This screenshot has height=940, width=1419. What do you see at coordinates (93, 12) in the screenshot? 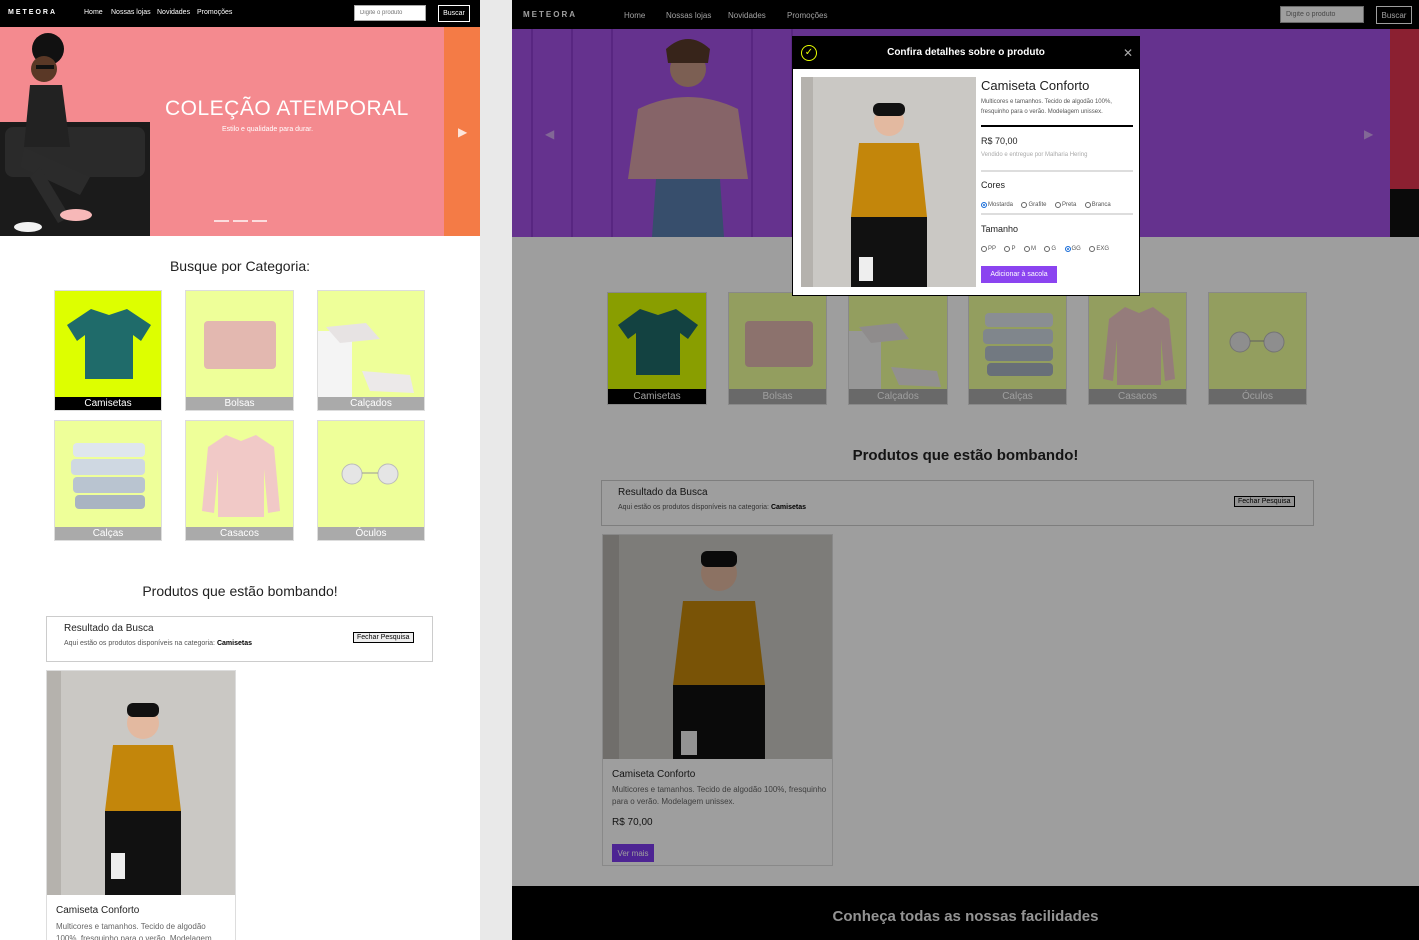
I see `nav-home: Home` at bounding box center [93, 12].